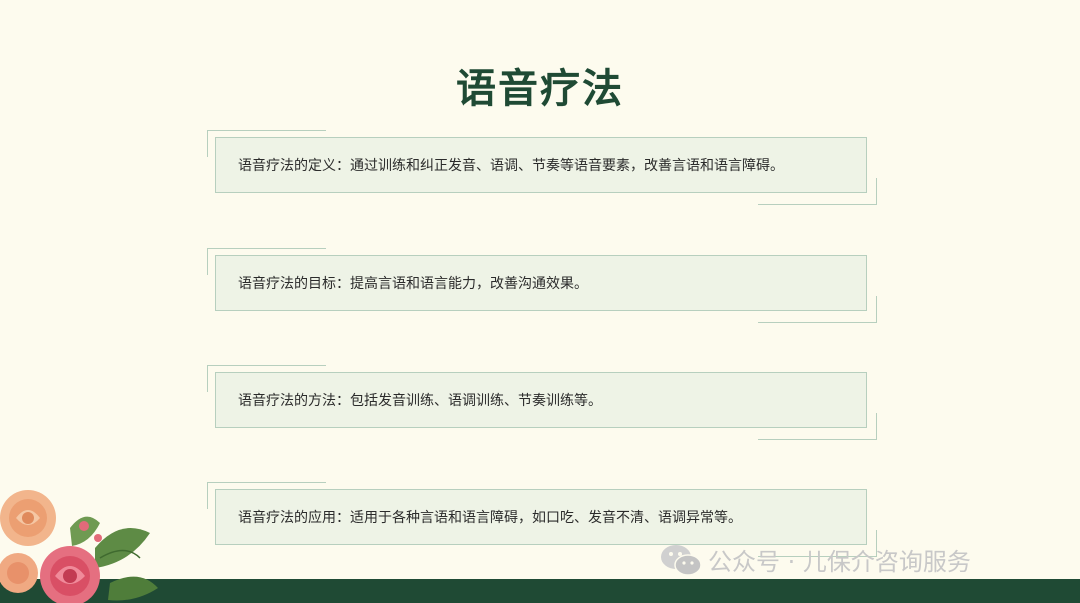 Image resolution: width=1080 pixels, height=603 pixels. I want to click on card-method: 语音疗法的方法：包括发音训练、语调训练、节奏训练等。, so click(542, 402).